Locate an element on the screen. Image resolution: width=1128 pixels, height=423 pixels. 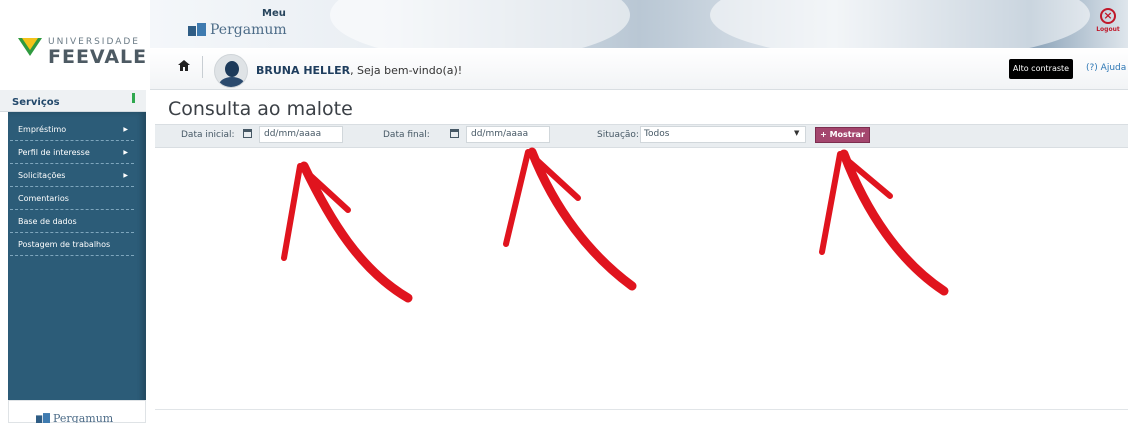
annotation-arrow-start-date is located at coordinates (347, 232).